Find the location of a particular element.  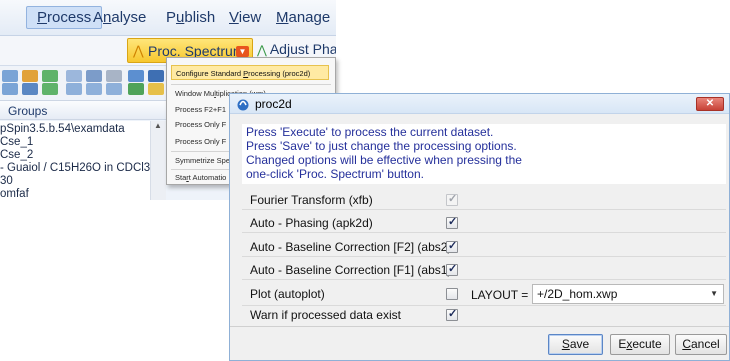

checkbox-auto-phasing: ✓ is located at coordinates (452, 222).